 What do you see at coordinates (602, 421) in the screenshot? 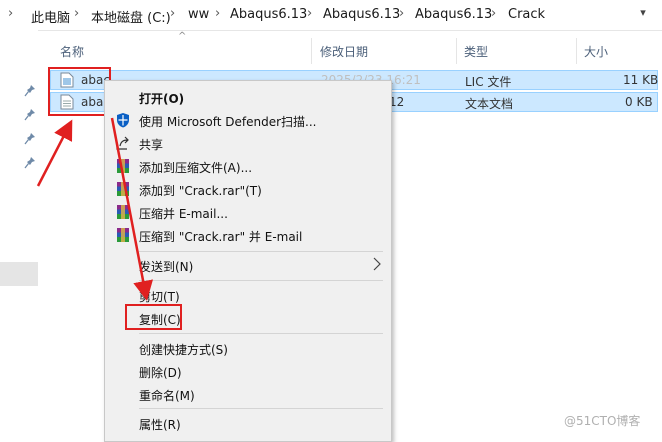
I see `watermark: @51CTO博客` at bounding box center [602, 421].